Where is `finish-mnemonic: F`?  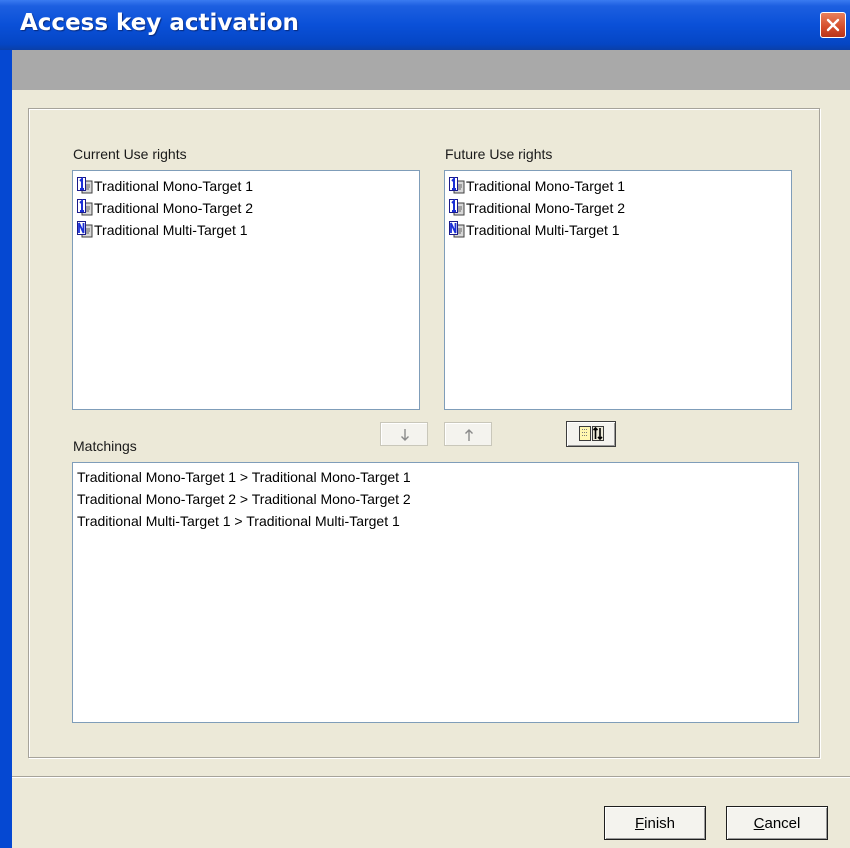 finish-mnemonic: F is located at coordinates (639, 823).